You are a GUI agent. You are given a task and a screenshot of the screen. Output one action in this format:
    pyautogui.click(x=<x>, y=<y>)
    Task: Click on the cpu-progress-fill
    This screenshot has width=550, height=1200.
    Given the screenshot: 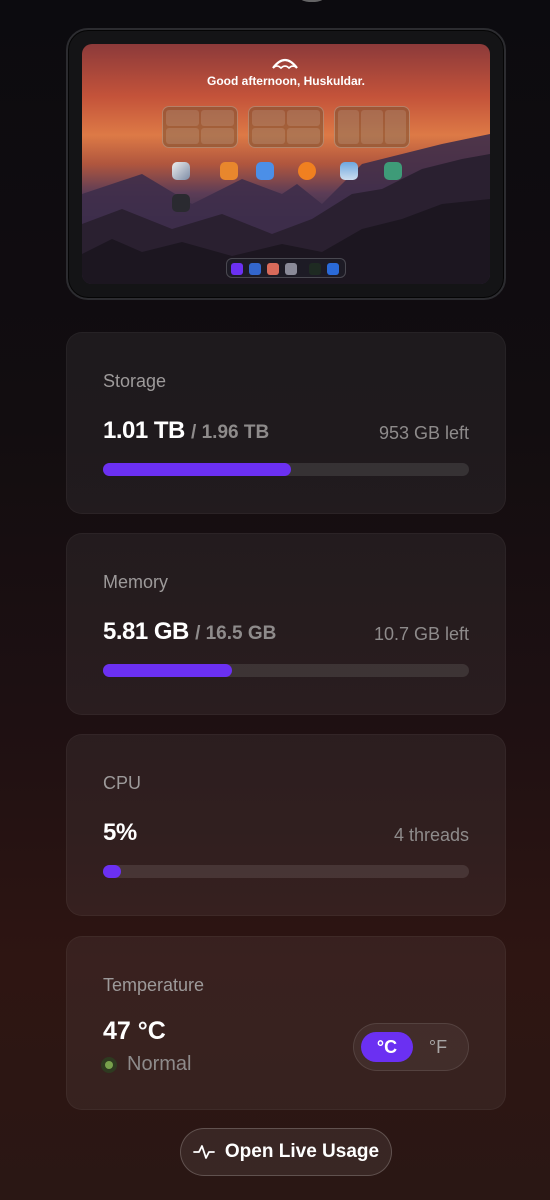 What is the action you would take?
    pyautogui.click(x=112, y=871)
    